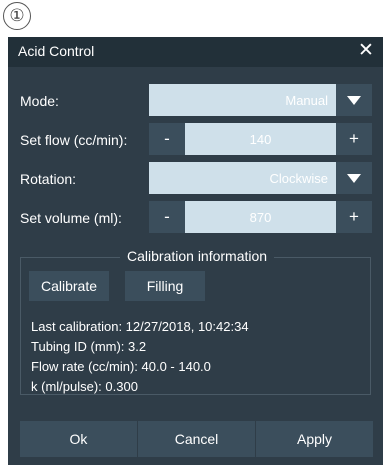 The width and height of the screenshot is (386, 466). I want to click on flow-rate-text: Flow rate (cc/min): 40.0 - 140.0, so click(121, 366).